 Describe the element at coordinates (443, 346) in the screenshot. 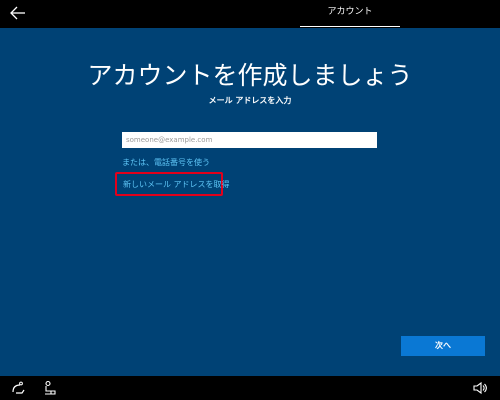

I see `next-button: 次へ` at that location.